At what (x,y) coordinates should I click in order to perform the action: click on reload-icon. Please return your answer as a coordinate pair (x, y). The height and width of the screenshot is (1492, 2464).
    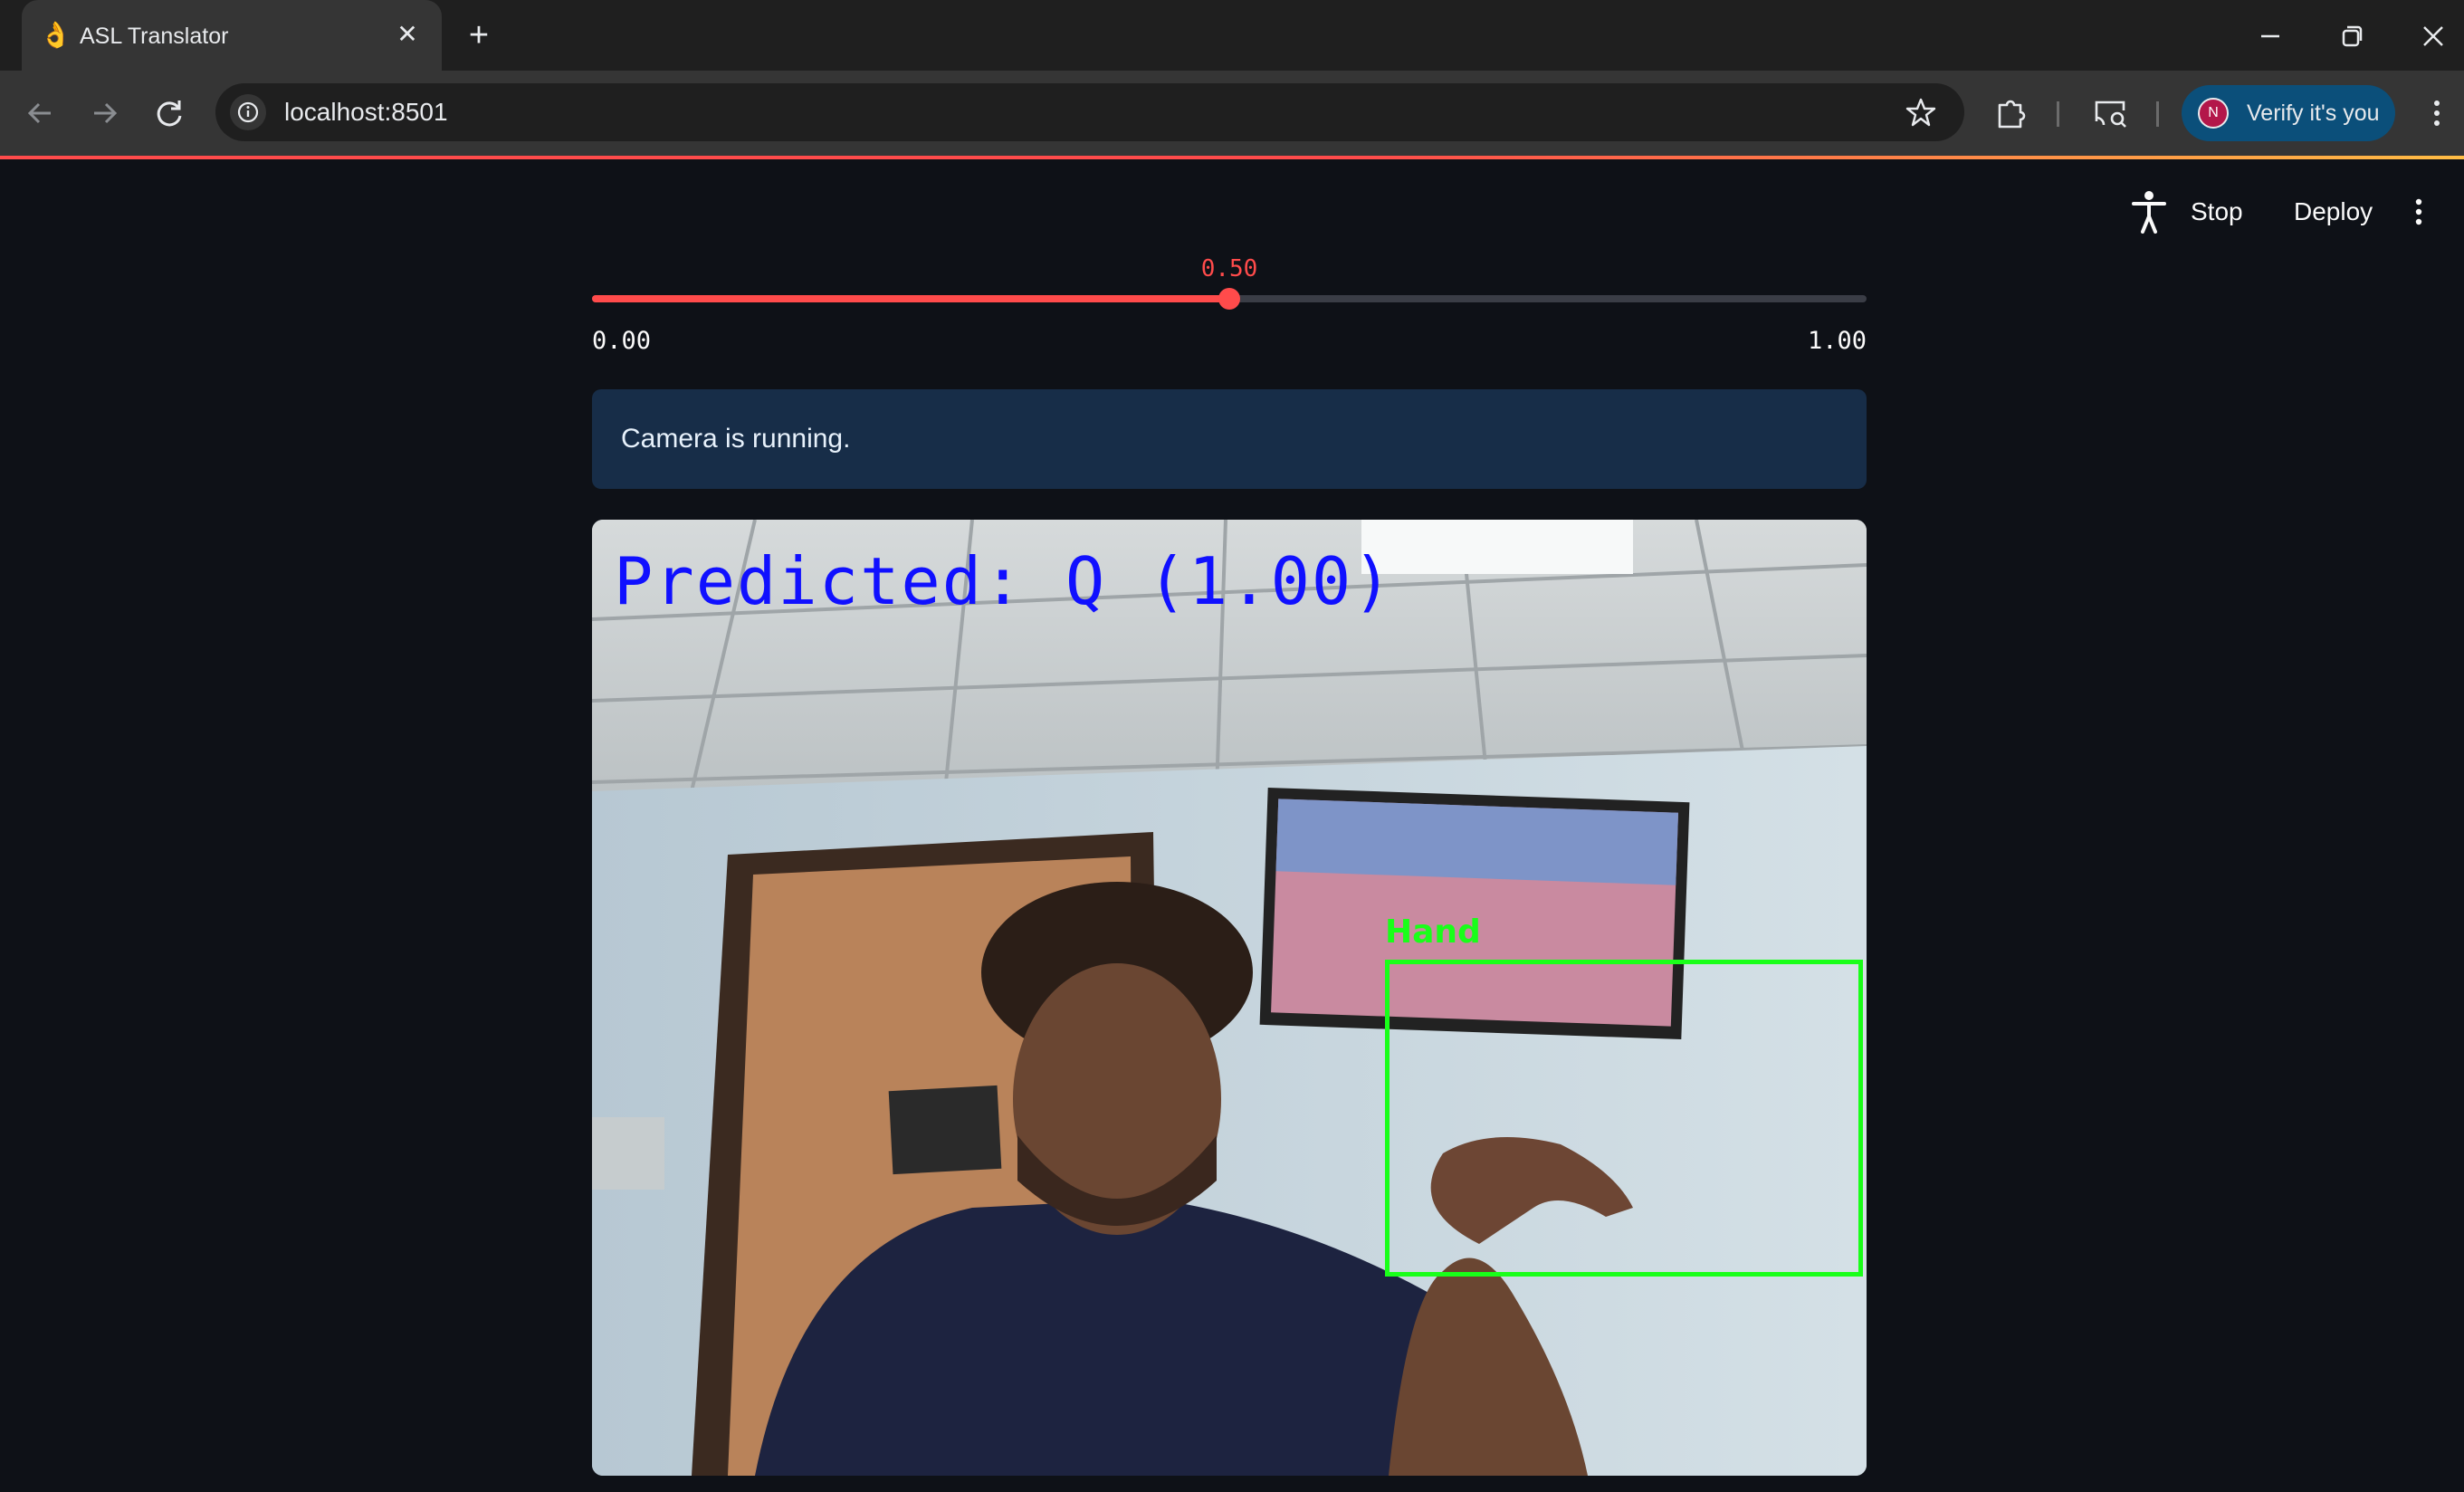
    Looking at the image, I should click on (169, 114).